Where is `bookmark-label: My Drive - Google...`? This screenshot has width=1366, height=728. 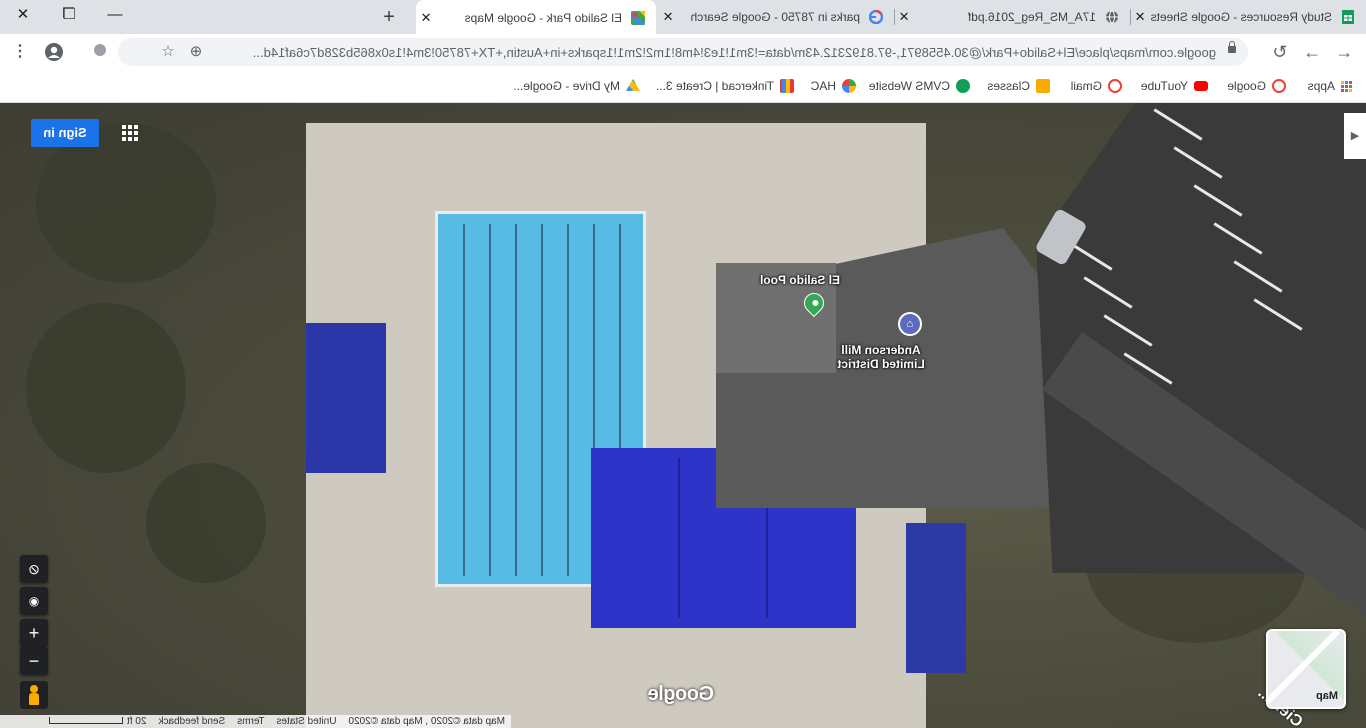 bookmark-label: My Drive - Google... is located at coordinates (566, 86).